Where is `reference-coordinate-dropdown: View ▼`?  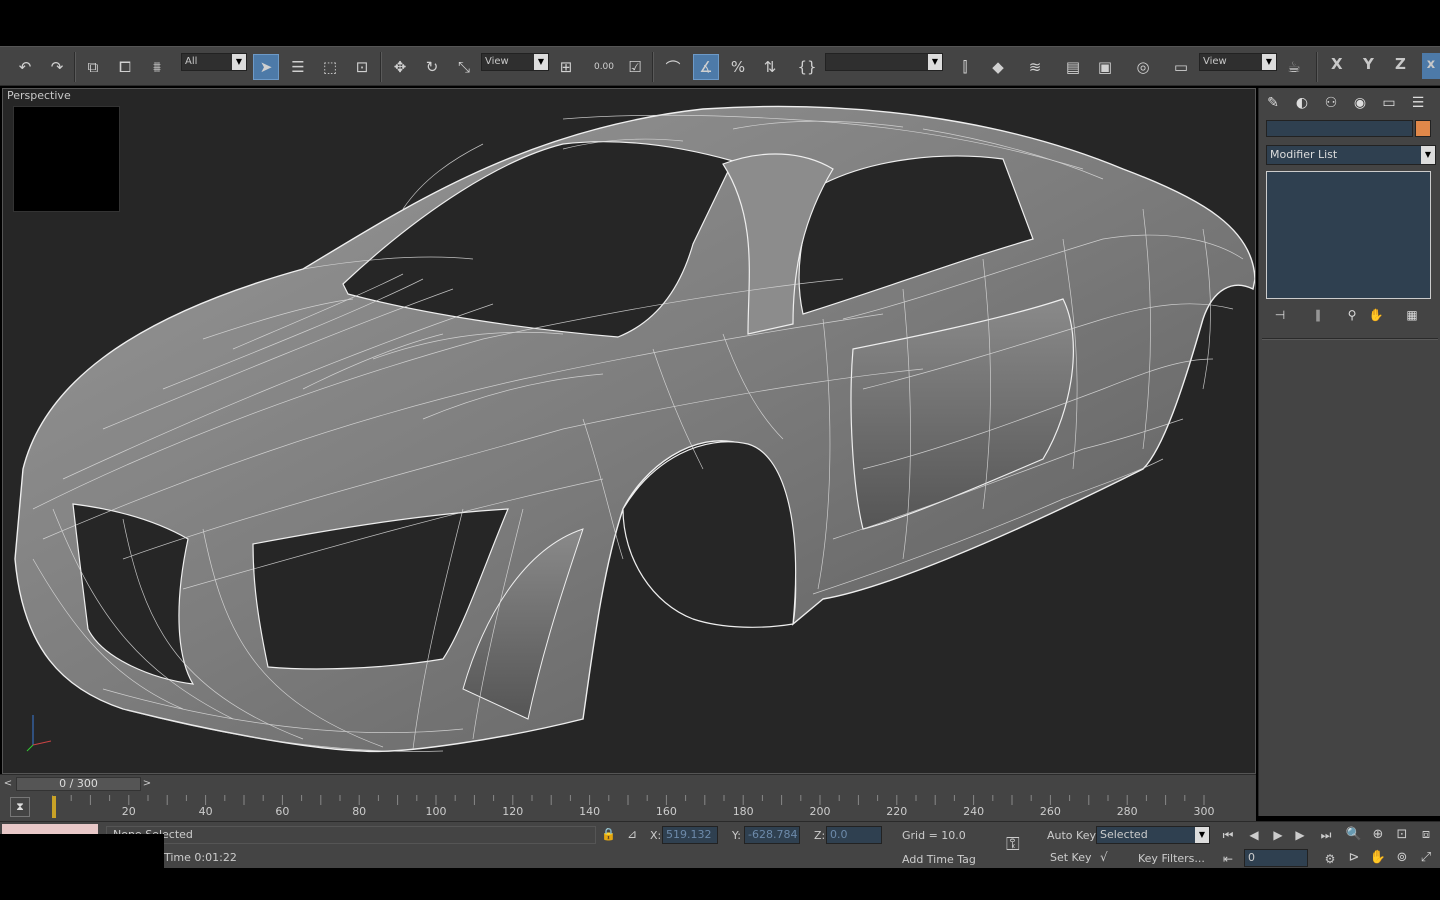 reference-coordinate-dropdown: View ▼ is located at coordinates (515, 62).